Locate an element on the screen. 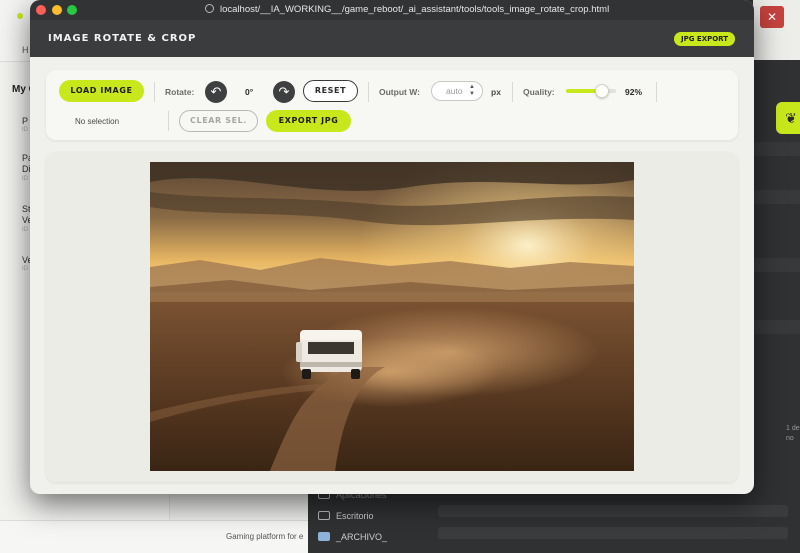 The height and width of the screenshot is (553, 800). width-unit: px is located at coordinates (496, 92).